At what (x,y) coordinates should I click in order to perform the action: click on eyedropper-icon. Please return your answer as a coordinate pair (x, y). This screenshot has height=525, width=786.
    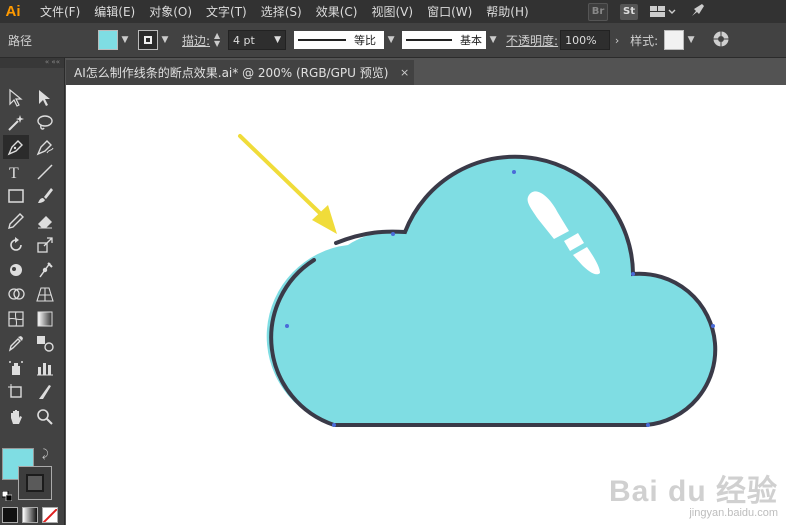
    Looking at the image, I should click on (15, 344).